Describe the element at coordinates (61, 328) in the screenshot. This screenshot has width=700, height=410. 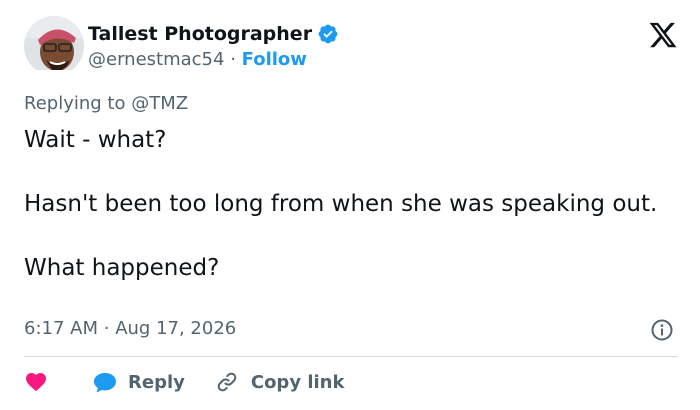
I see `tweet-time: 6:17 AM` at that location.